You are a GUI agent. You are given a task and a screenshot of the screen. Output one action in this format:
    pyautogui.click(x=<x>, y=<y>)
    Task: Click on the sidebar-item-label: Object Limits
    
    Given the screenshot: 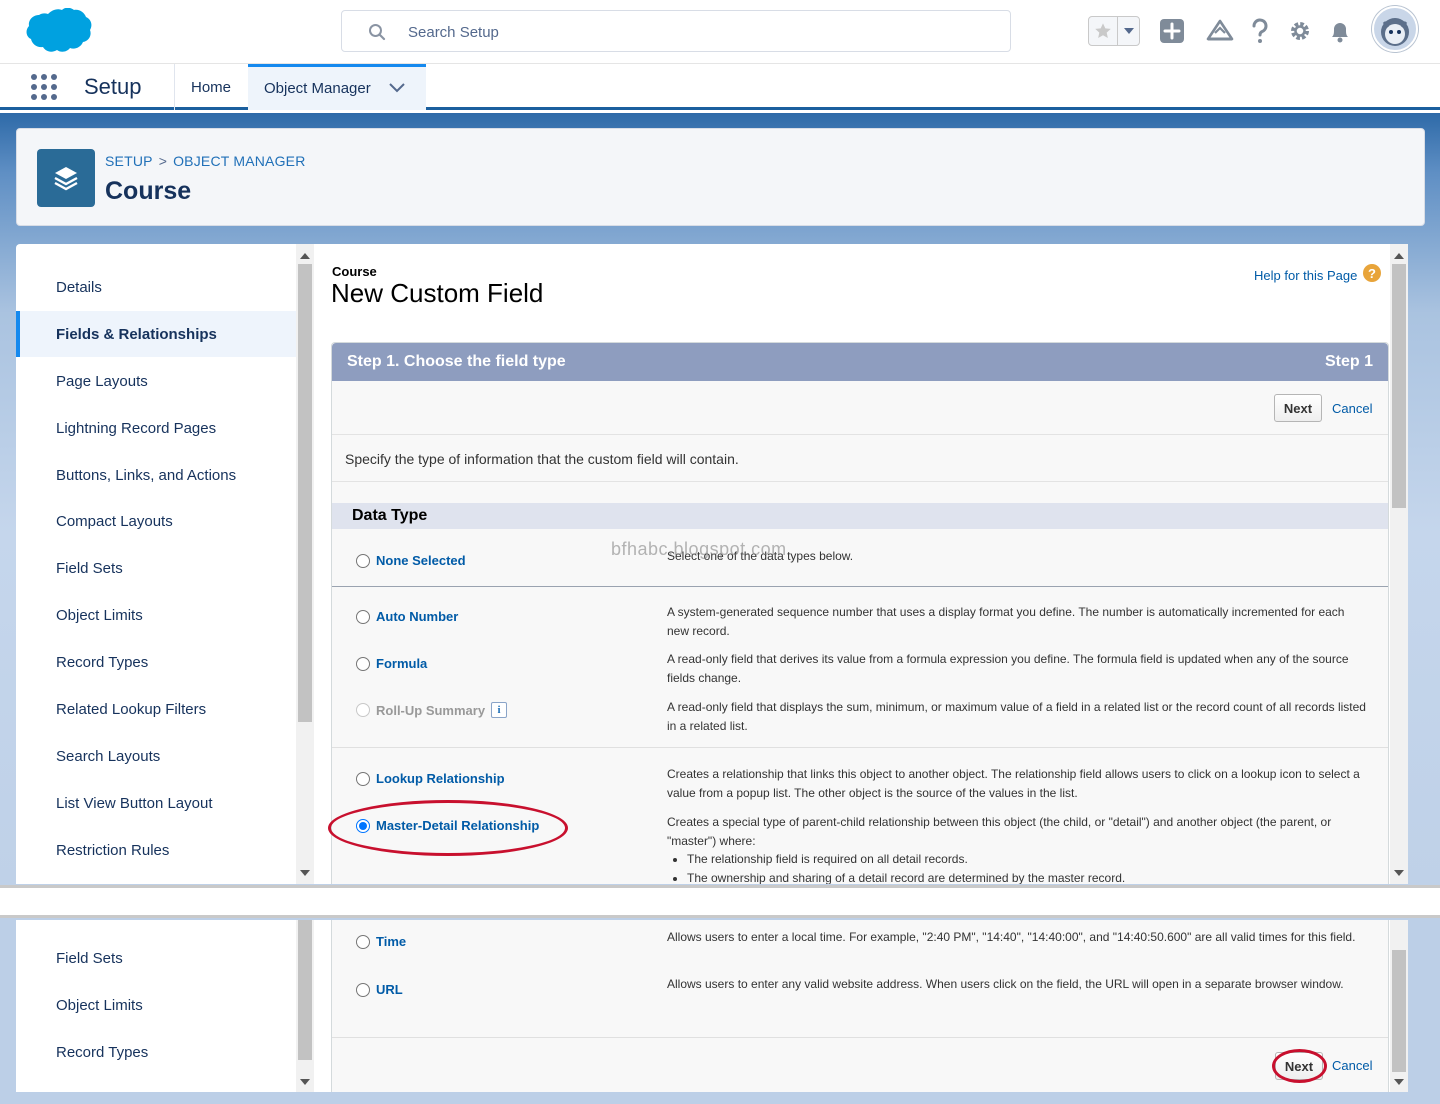 What is the action you would take?
    pyautogui.click(x=99, y=615)
    